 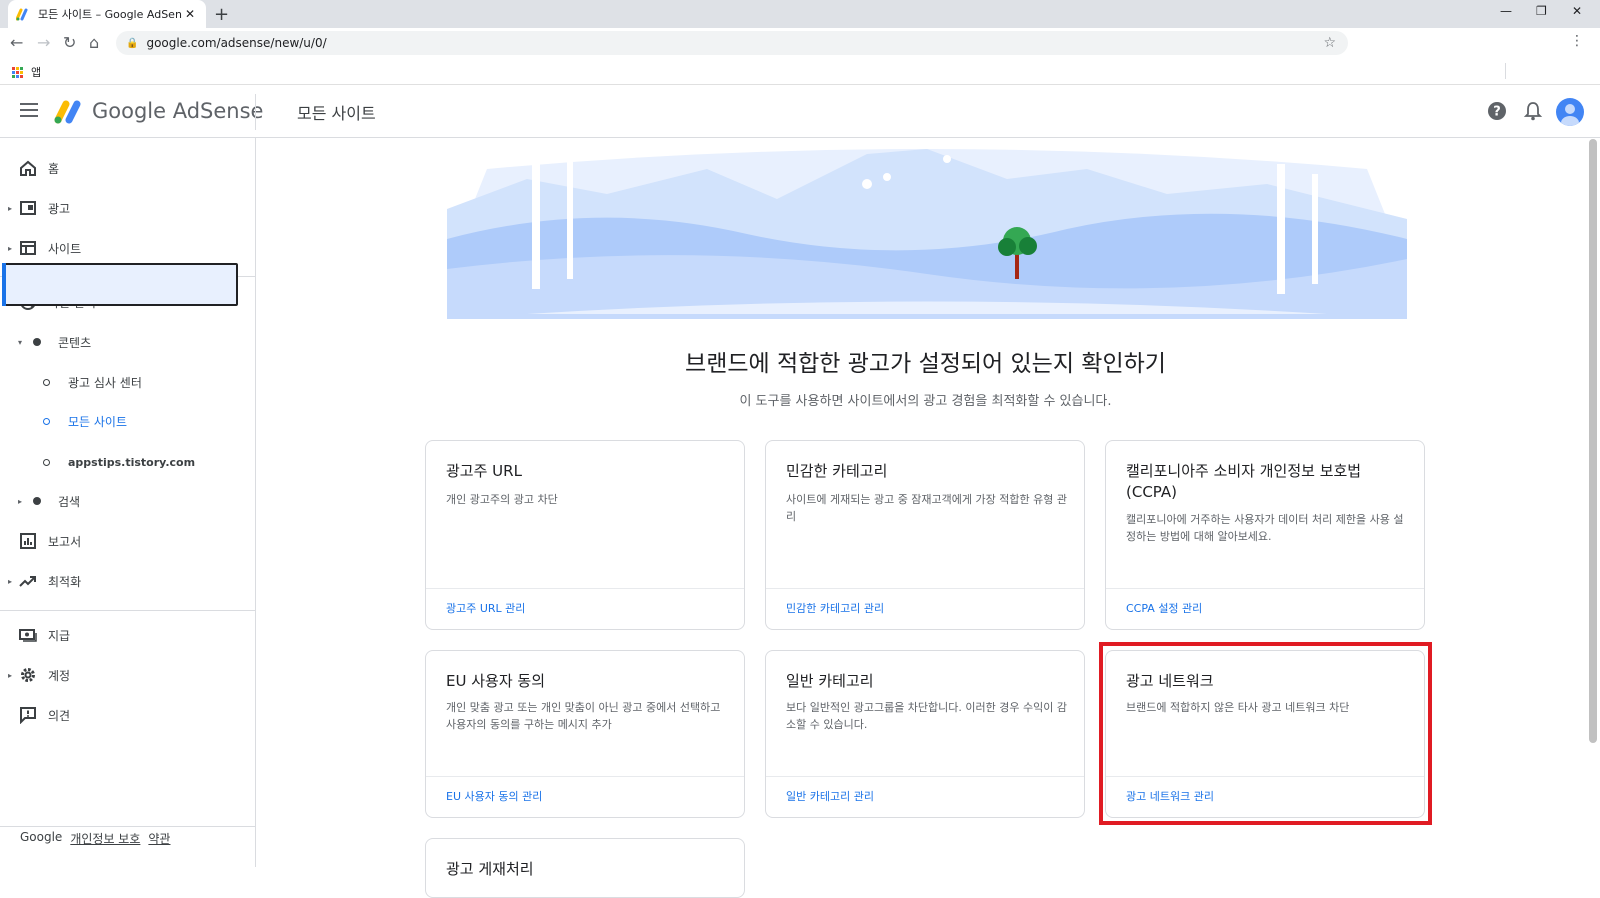 I want to click on terms-link: 약관, so click(x=159, y=838).